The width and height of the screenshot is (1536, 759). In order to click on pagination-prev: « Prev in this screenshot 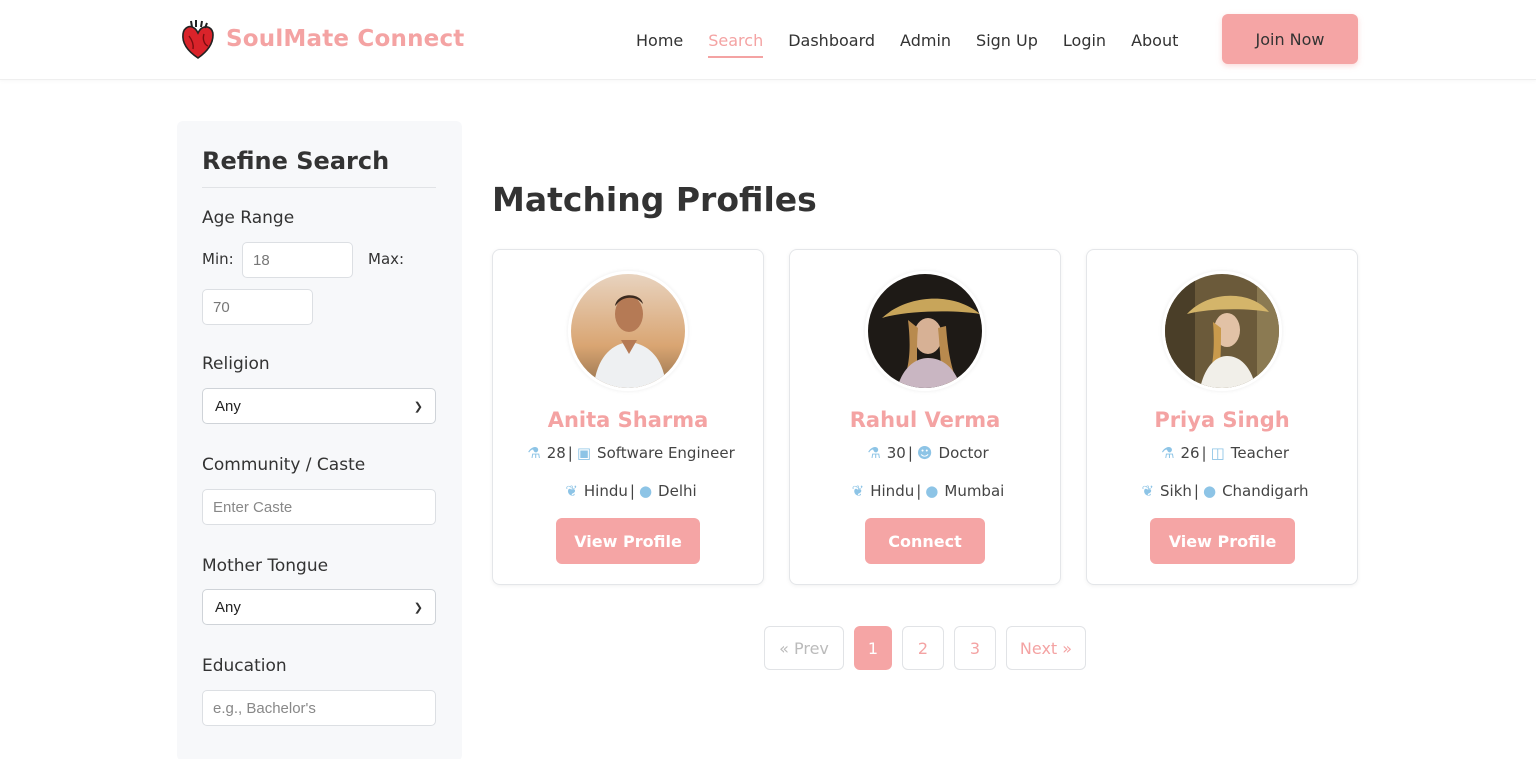, I will do `click(804, 648)`.